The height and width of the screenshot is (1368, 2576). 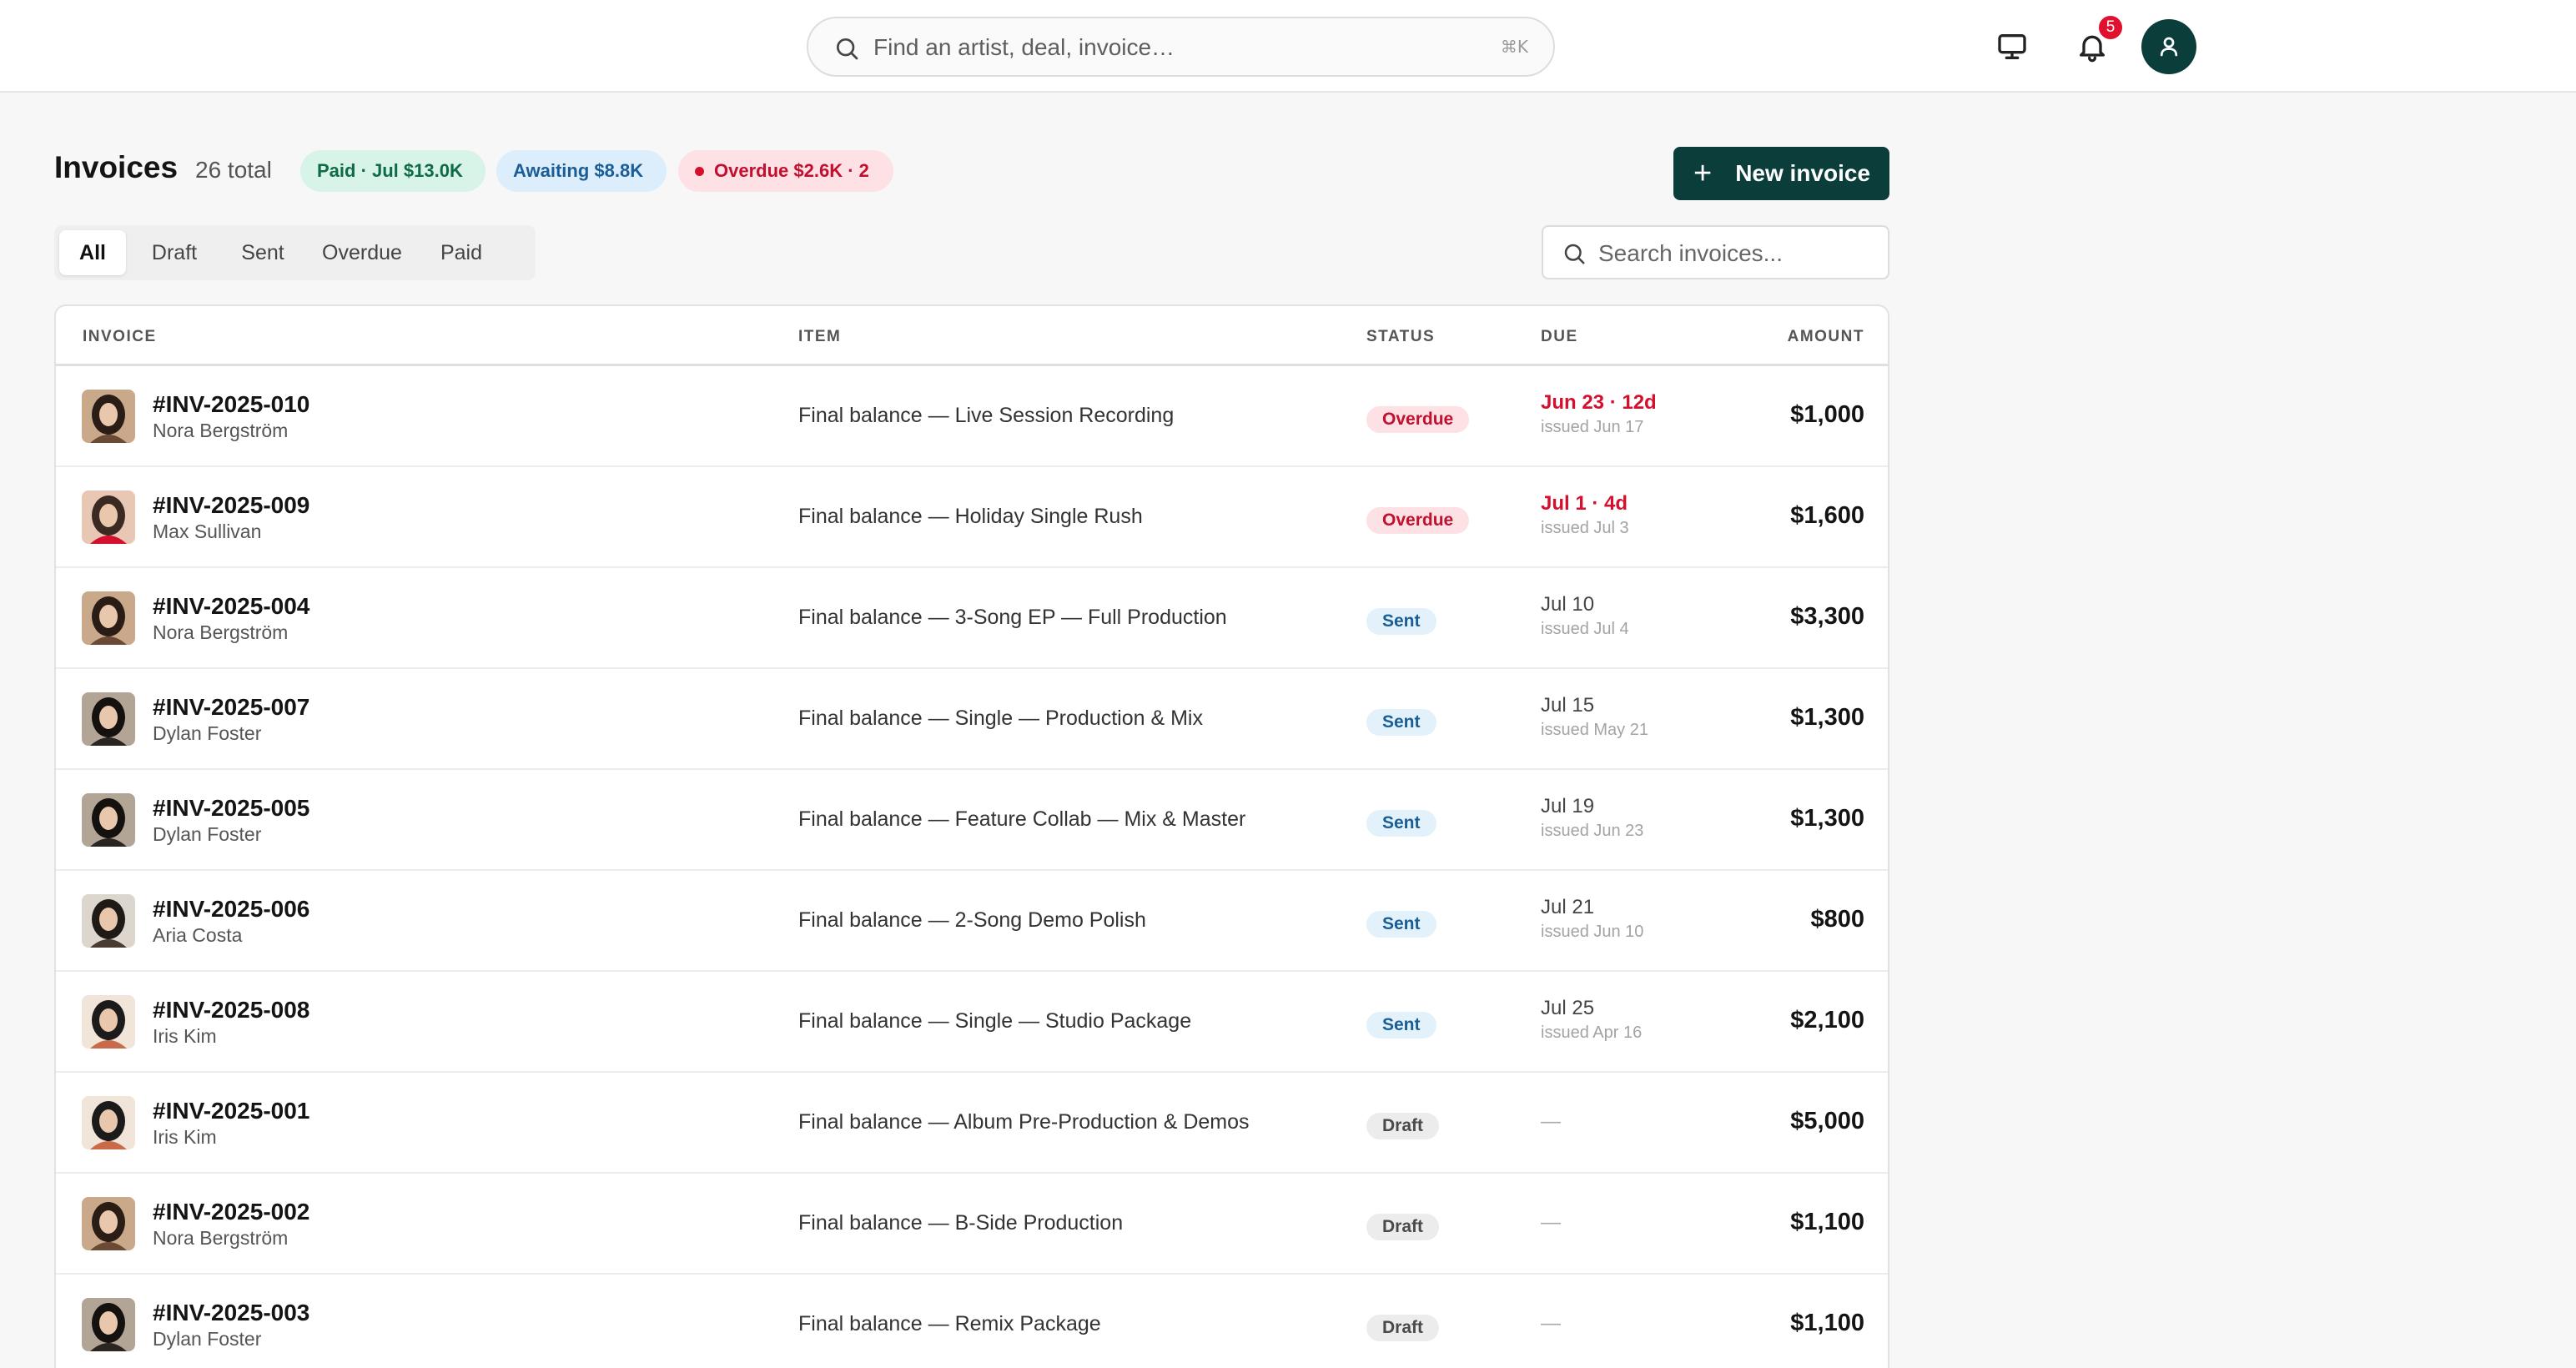 I want to click on awaiting-summary-pill: Awaiting $8.8K, so click(x=581, y=171).